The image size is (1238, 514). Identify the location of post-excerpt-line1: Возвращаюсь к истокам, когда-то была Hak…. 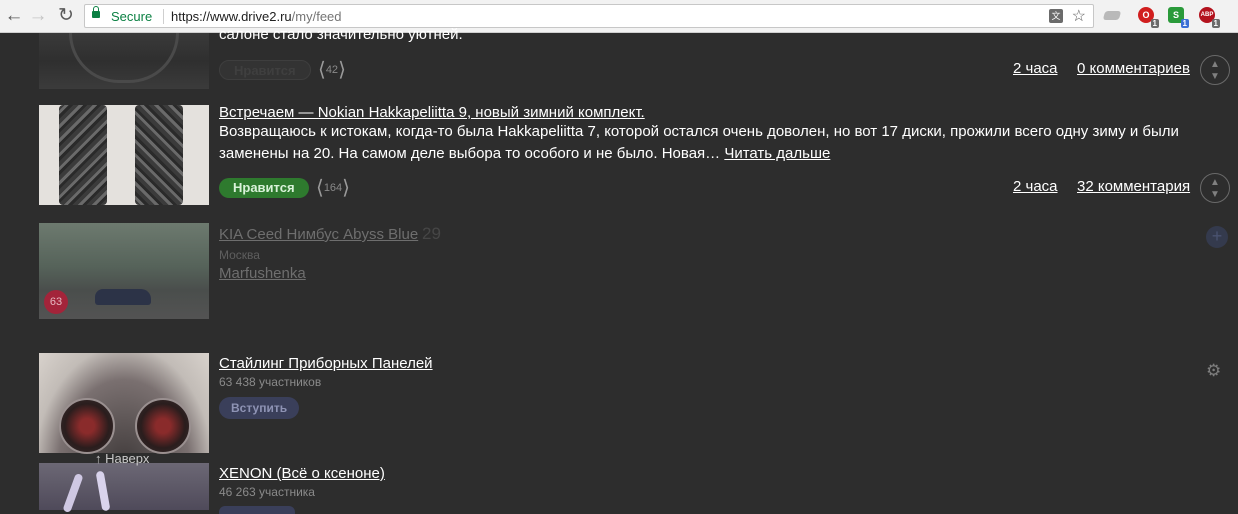
(699, 131).